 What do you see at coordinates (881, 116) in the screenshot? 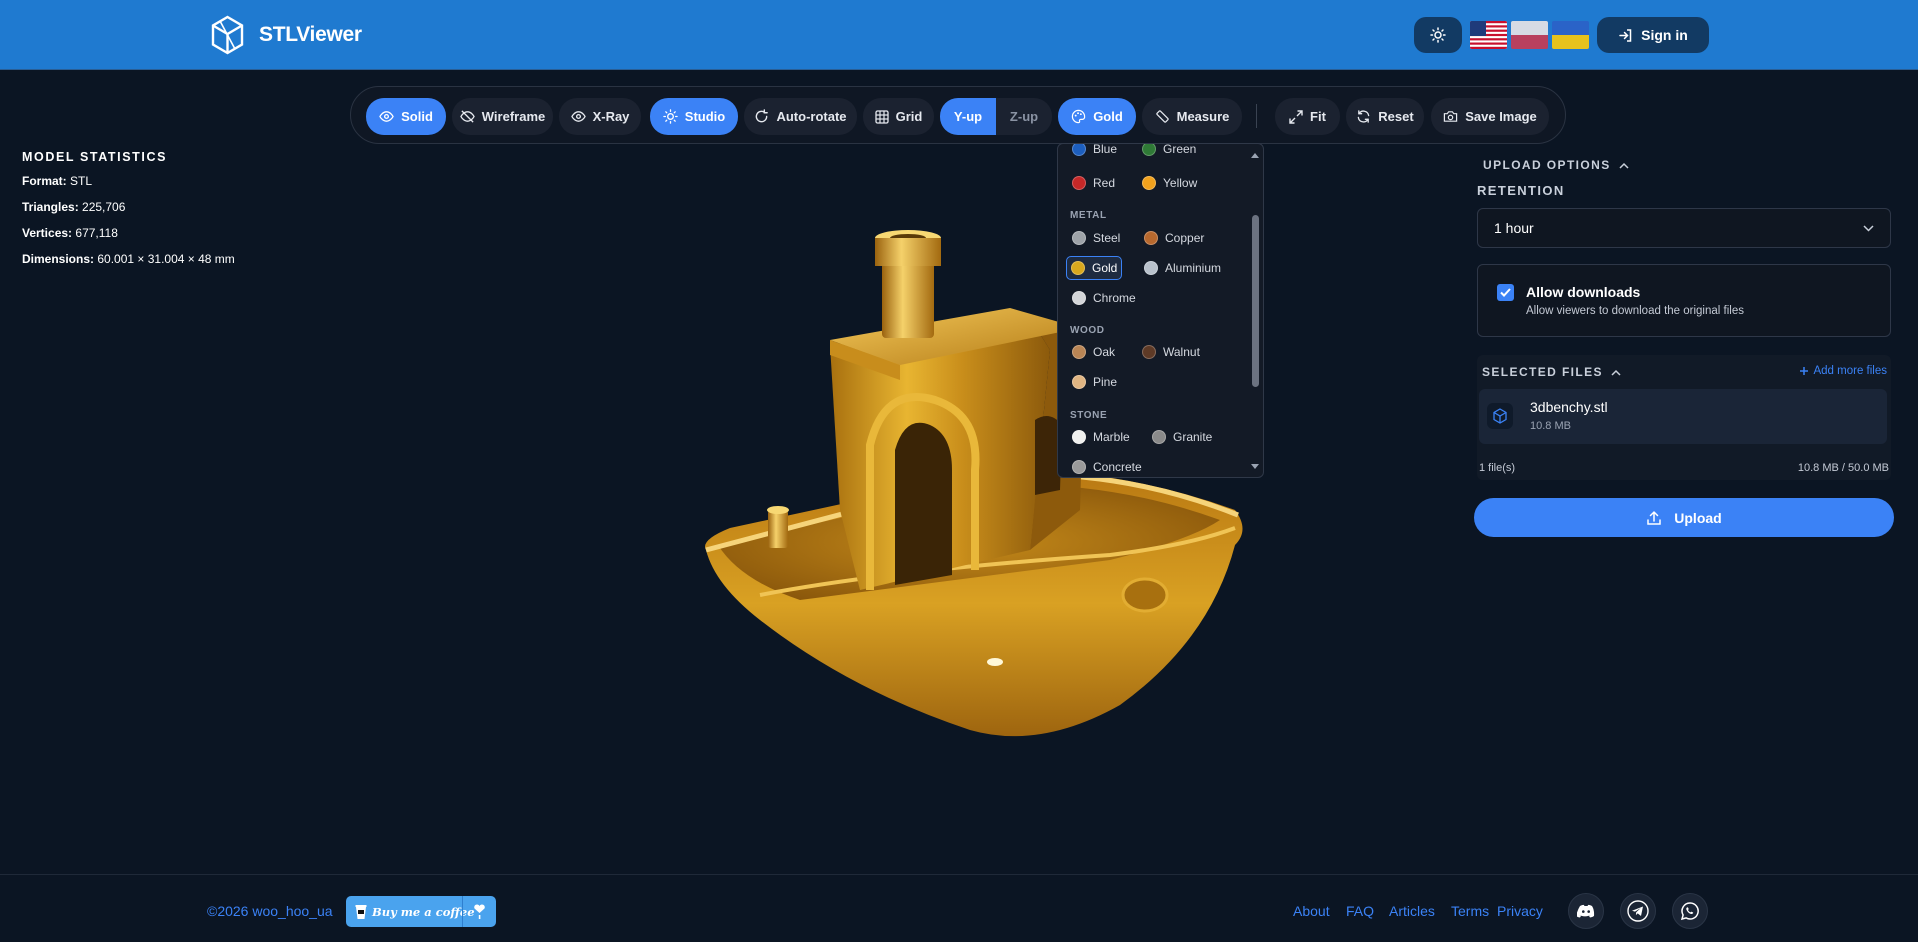
I see `grid-icon` at bounding box center [881, 116].